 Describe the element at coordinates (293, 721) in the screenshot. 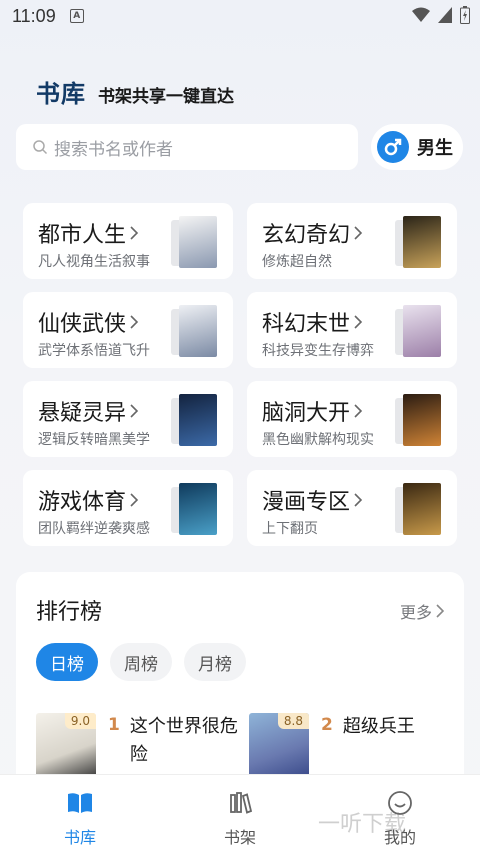

I see `book-score: 8.8` at that location.